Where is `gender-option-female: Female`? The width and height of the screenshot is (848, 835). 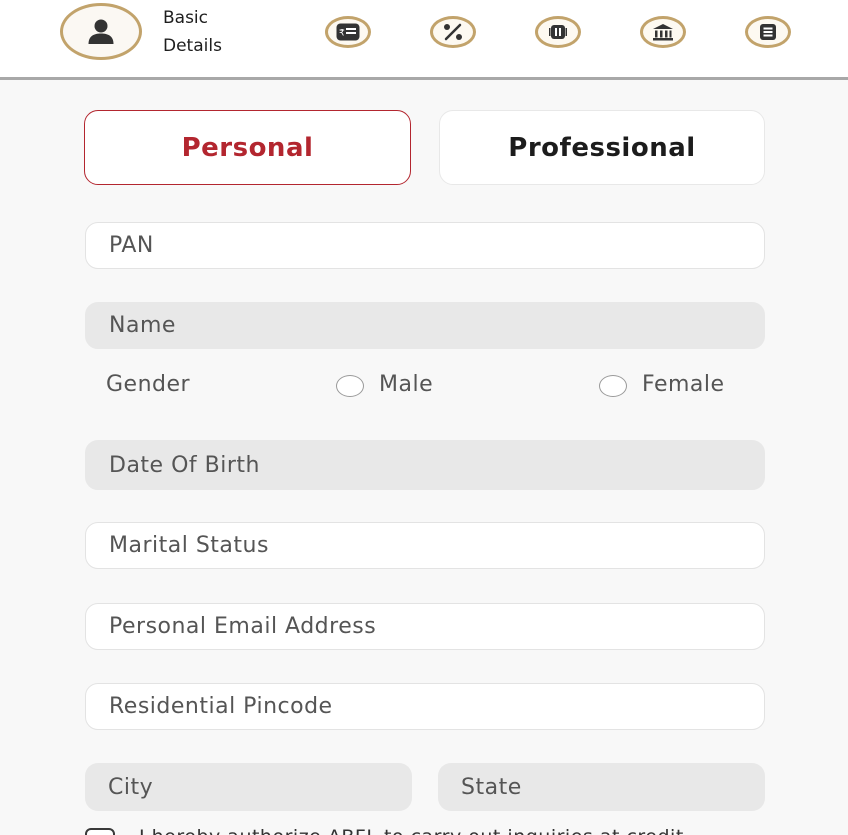
gender-option-female: Female is located at coordinates (662, 384).